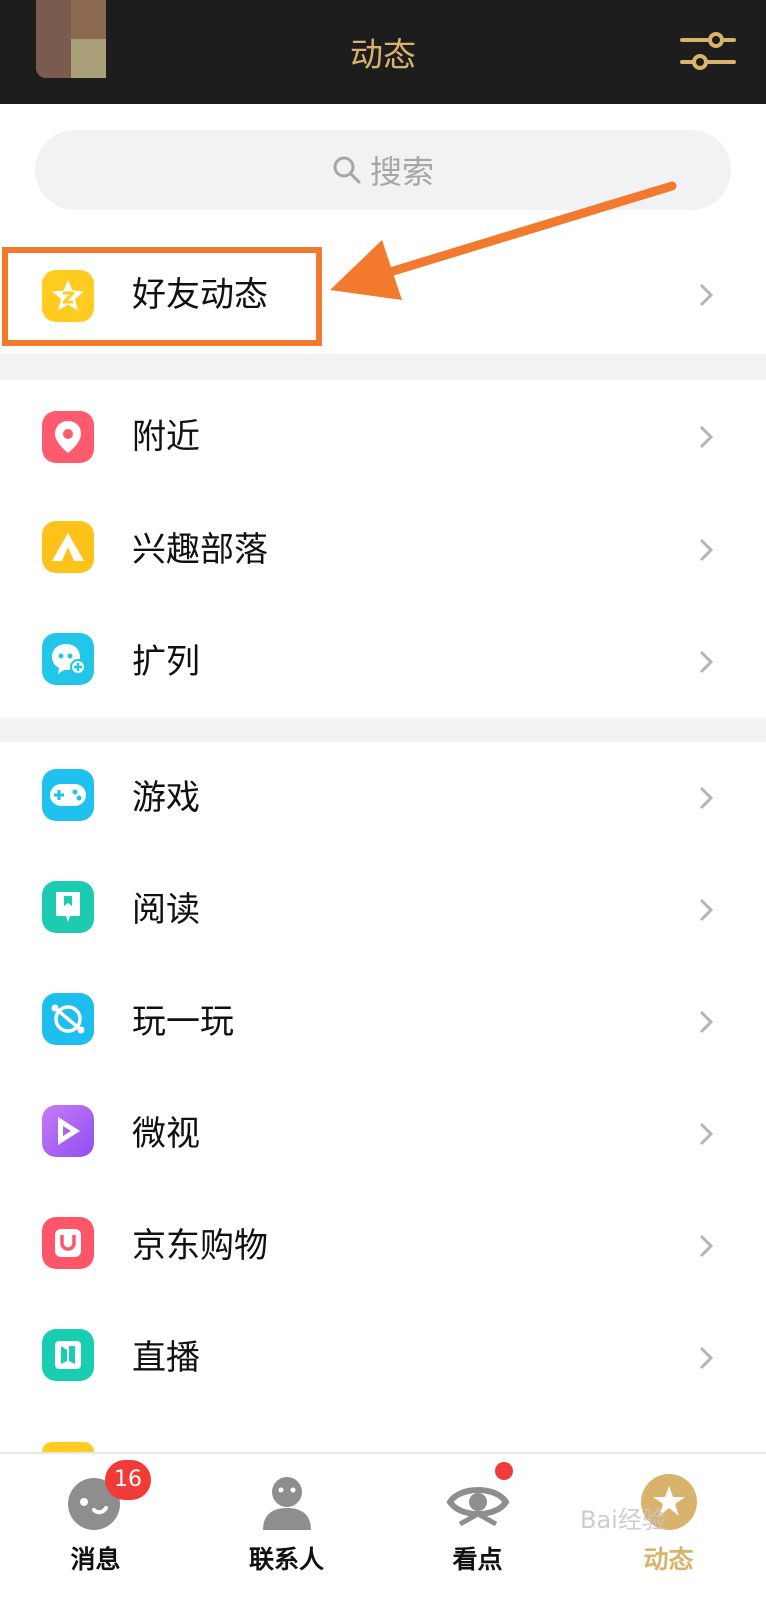  Describe the element at coordinates (166, 1358) in the screenshot. I see `menu-item-label: 直播` at that location.